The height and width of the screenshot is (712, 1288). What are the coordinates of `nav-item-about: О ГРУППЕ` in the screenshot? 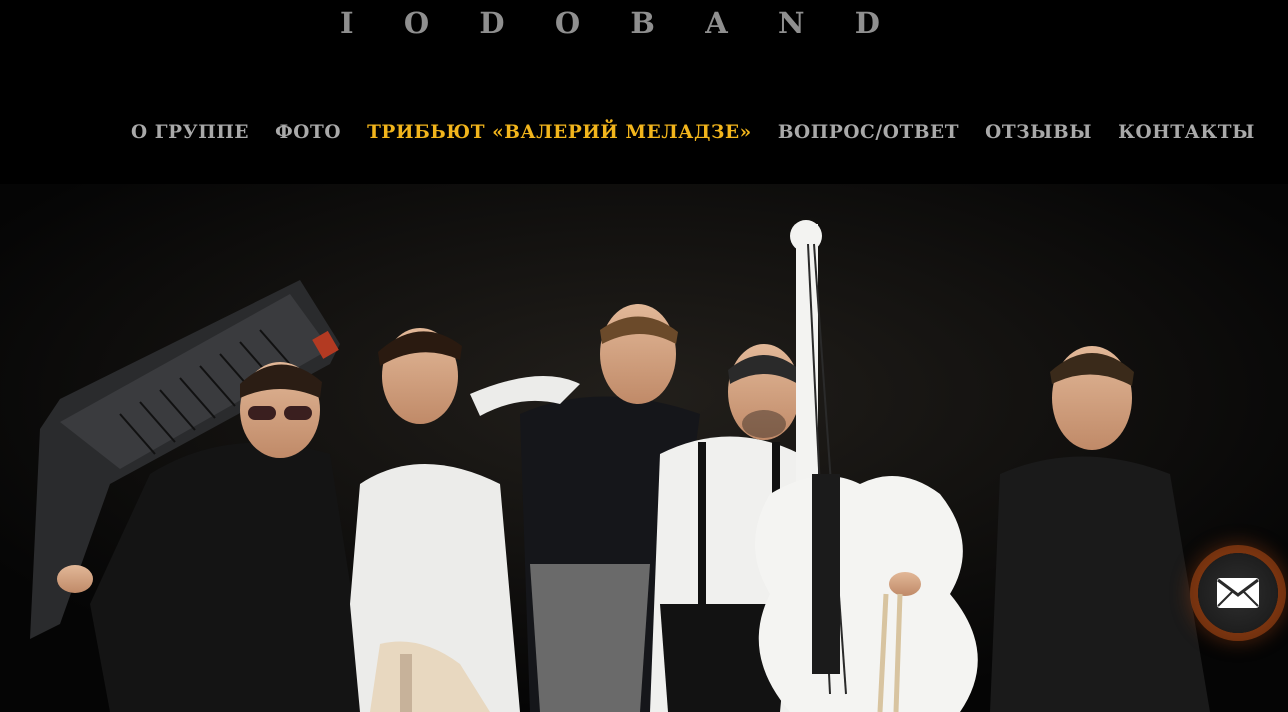 It's located at (190, 132).